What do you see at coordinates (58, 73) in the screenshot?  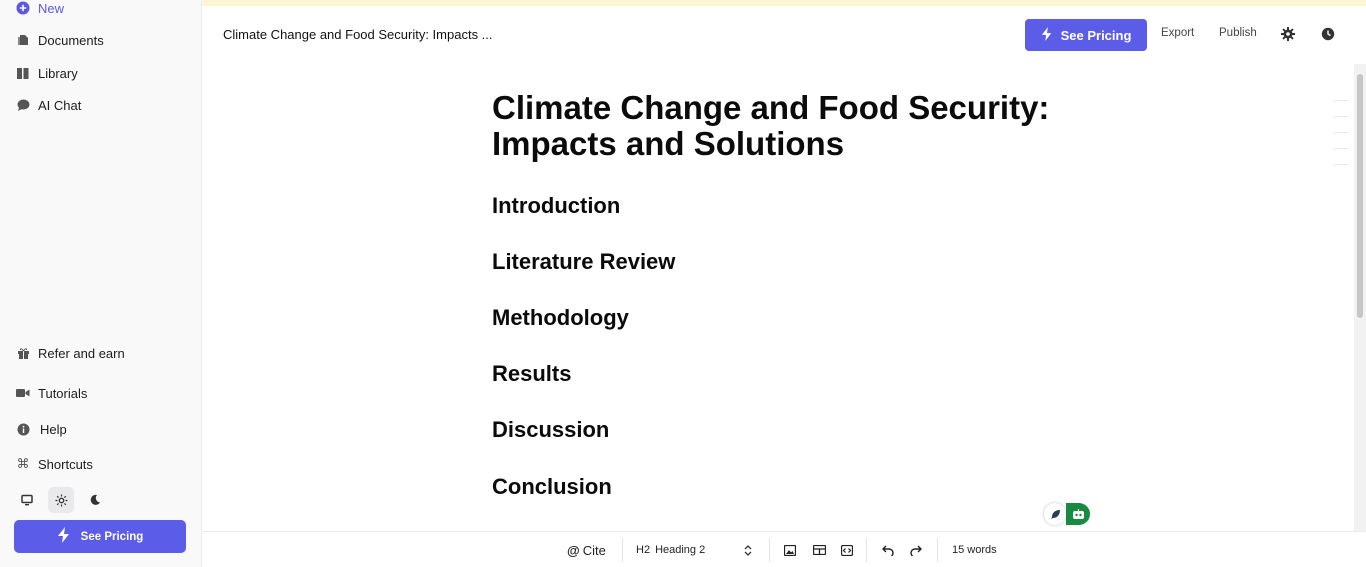 I see `sidebar-item-label: Library` at bounding box center [58, 73].